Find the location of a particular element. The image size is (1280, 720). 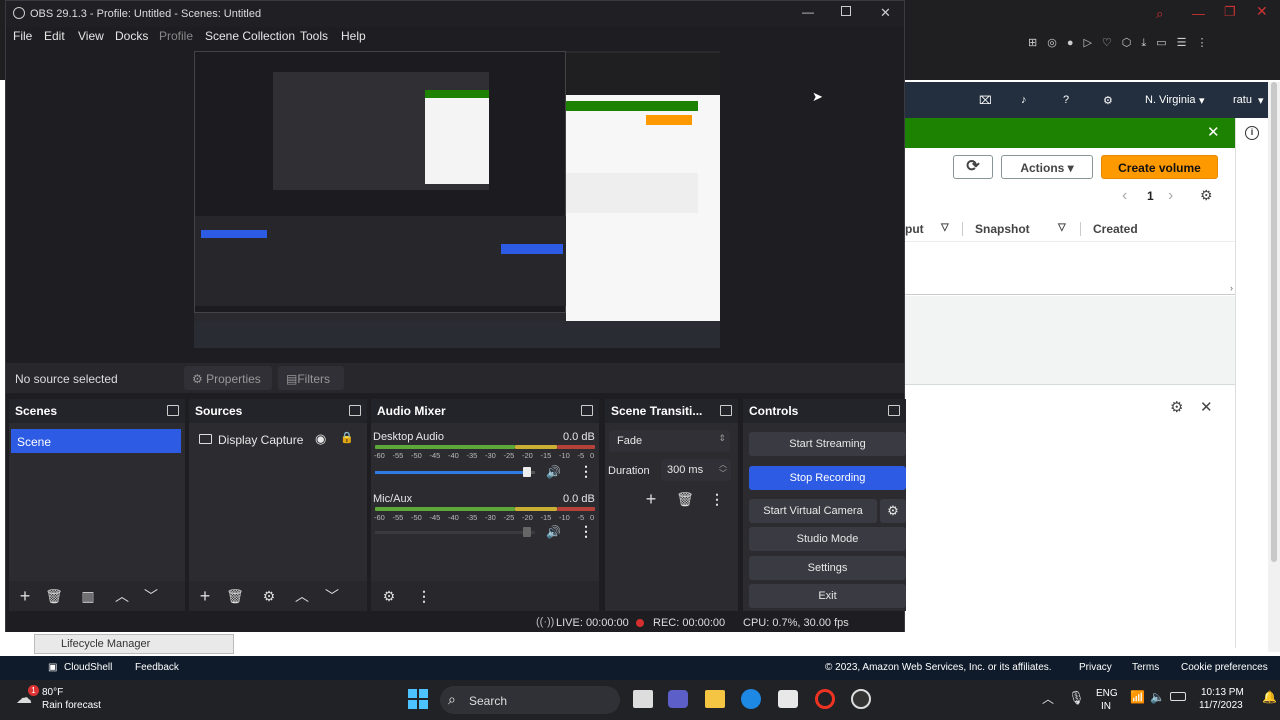

menu-tools: Tools is located at coordinates (314, 36).